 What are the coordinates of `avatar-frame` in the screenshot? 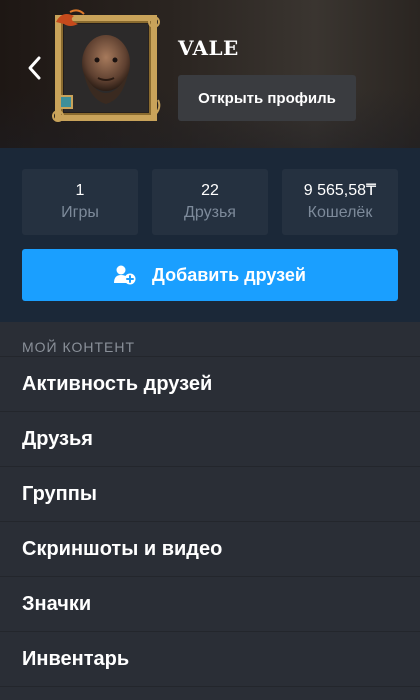 It's located at (106, 65).